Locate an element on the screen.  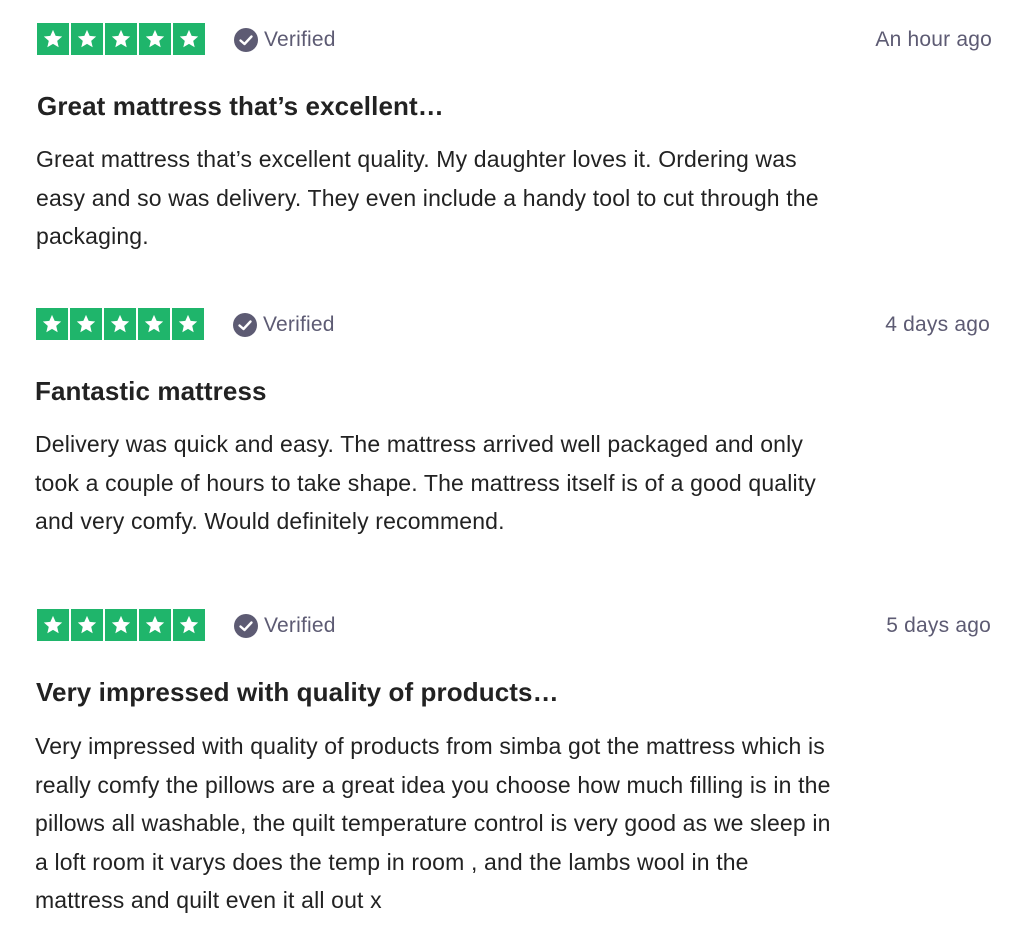
review-body-line: packaging. is located at coordinates (92, 236).